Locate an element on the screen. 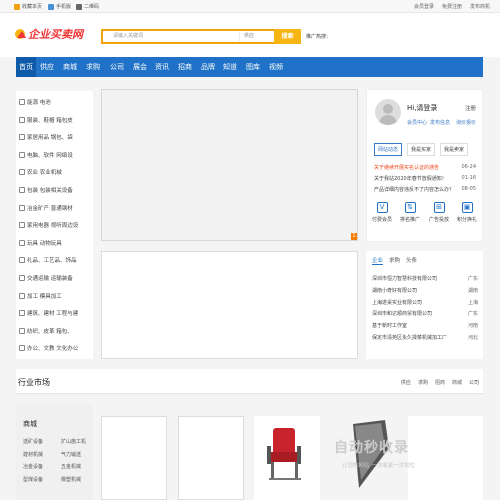 Image resolution: width=500 pixels, height=500 pixels. news-item: 关于继续开展实名认证的通告 is located at coordinates (406, 167).